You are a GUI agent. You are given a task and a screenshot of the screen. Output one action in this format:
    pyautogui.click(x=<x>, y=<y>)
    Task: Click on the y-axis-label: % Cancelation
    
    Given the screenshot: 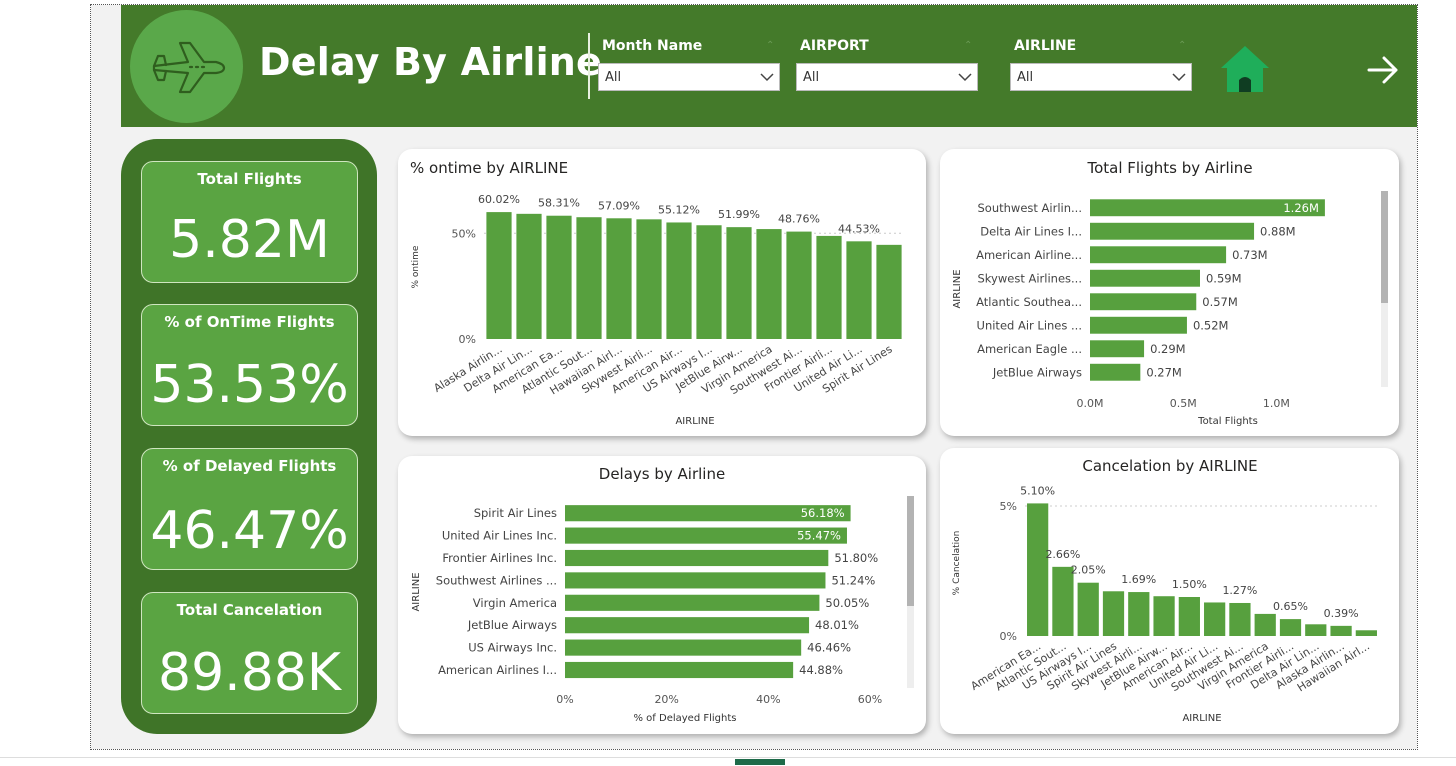 What is the action you would take?
    pyautogui.click(x=957, y=563)
    